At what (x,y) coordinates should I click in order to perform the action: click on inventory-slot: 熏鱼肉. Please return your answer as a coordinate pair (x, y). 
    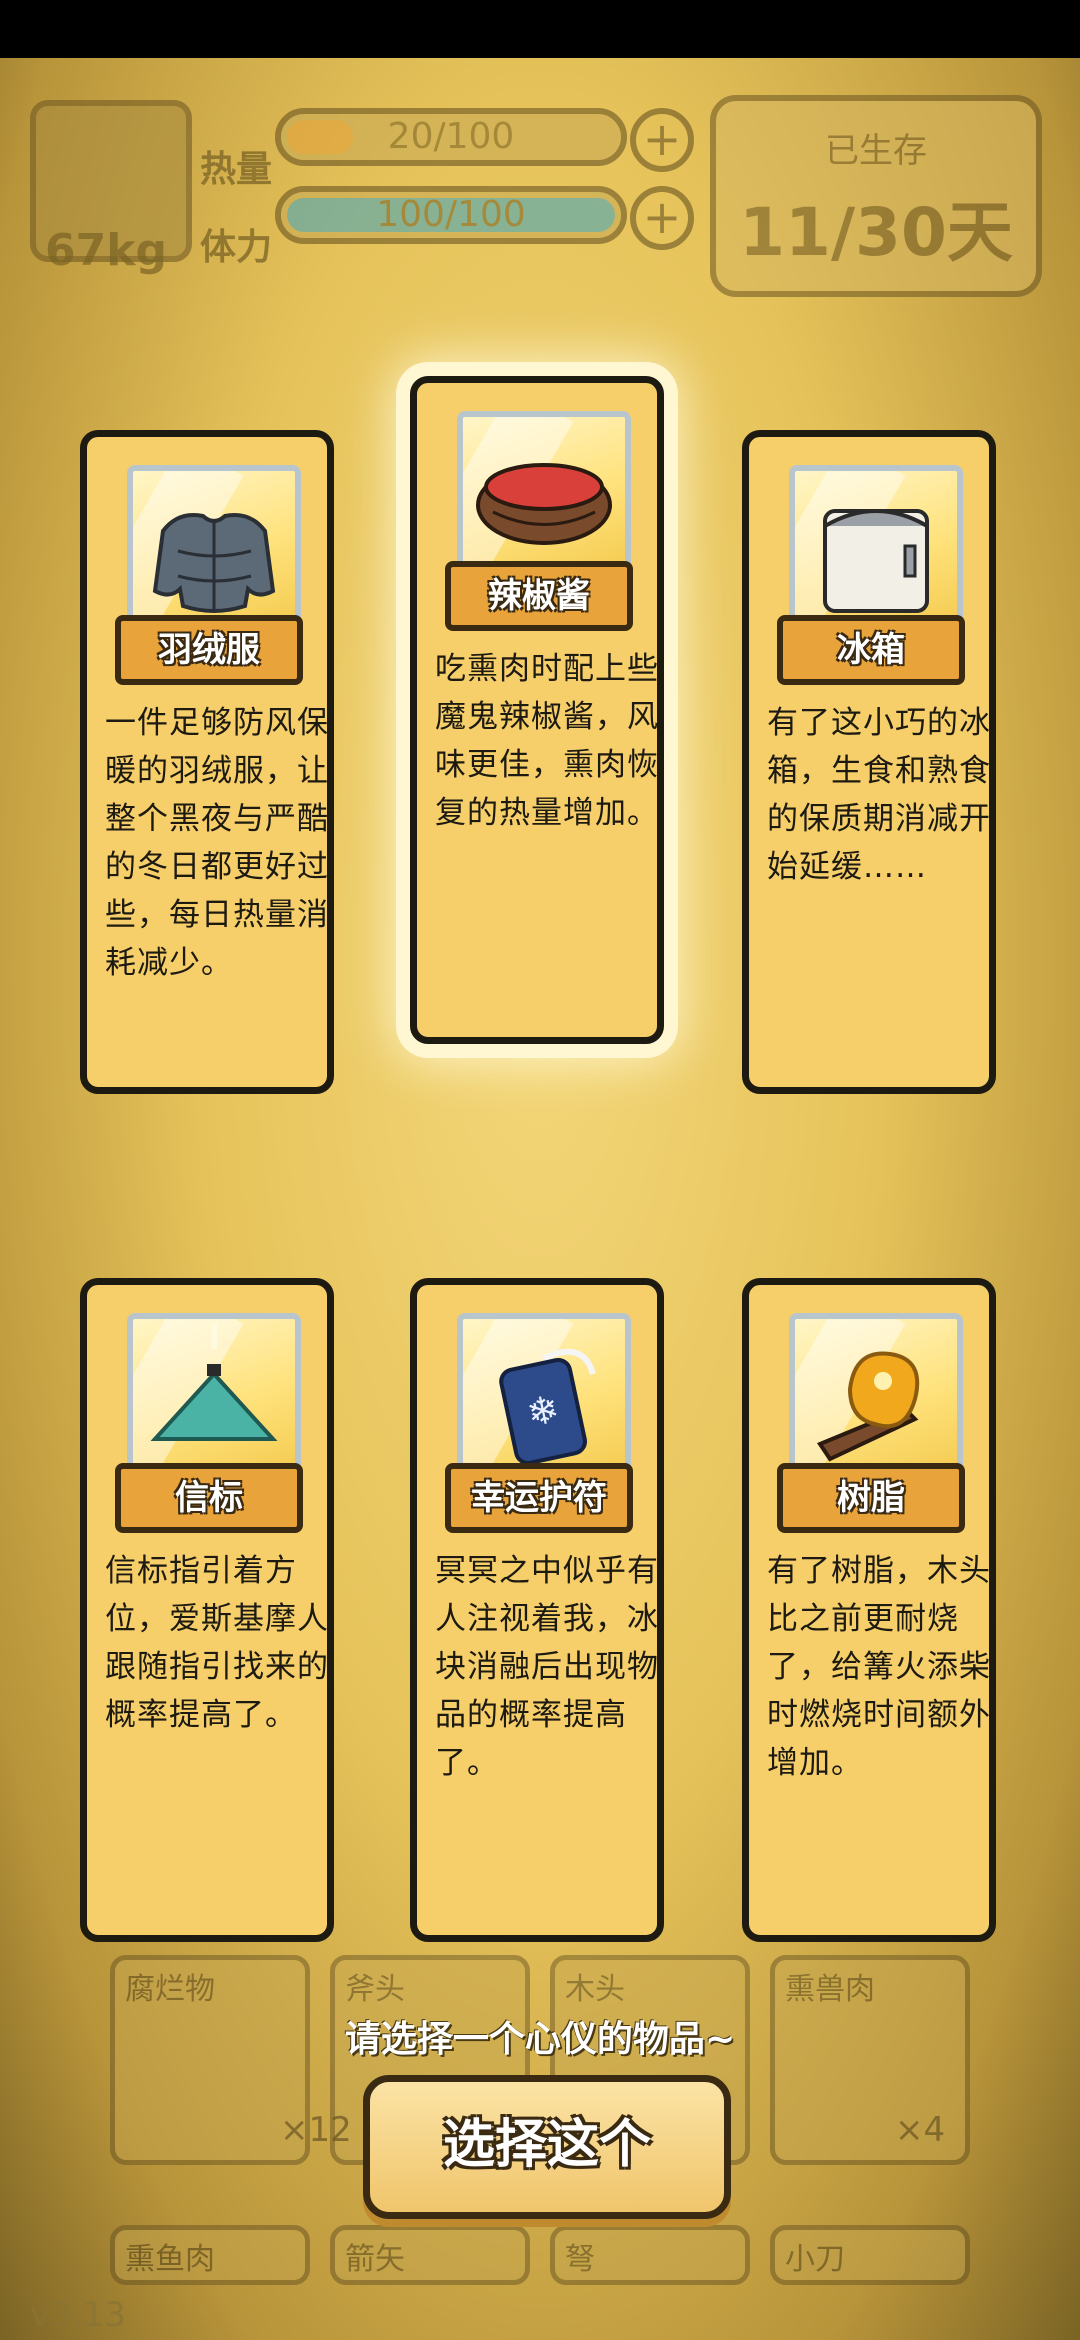
    Looking at the image, I should click on (210, 2255).